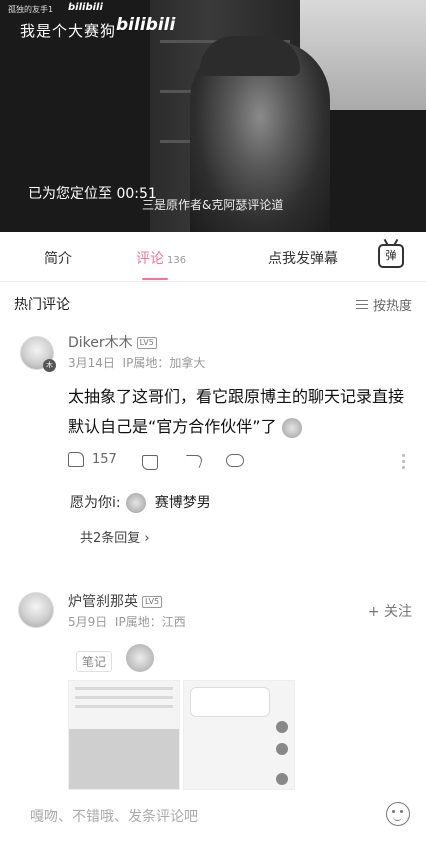 The width and height of the screenshot is (426, 854). What do you see at coordinates (68, 31) in the screenshot?
I see `video-title-overlay: 我是个大赛狗` at bounding box center [68, 31].